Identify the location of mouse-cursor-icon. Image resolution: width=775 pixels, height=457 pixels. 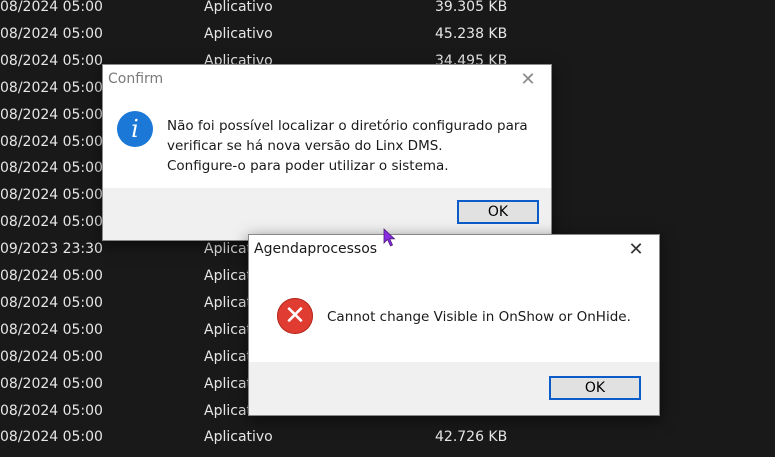
(389, 237).